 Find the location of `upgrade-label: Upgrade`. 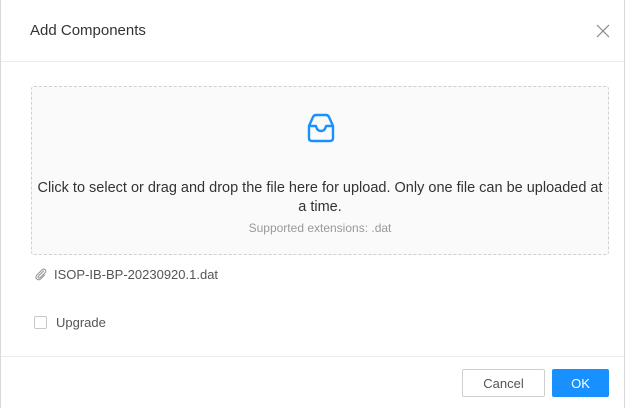

upgrade-label: Upgrade is located at coordinates (81, 322).